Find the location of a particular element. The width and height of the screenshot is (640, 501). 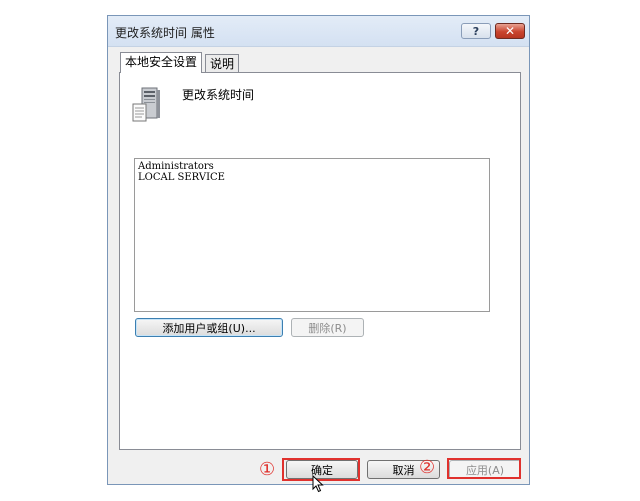

step-marker-2: ② is located at coordinates (427, 467).